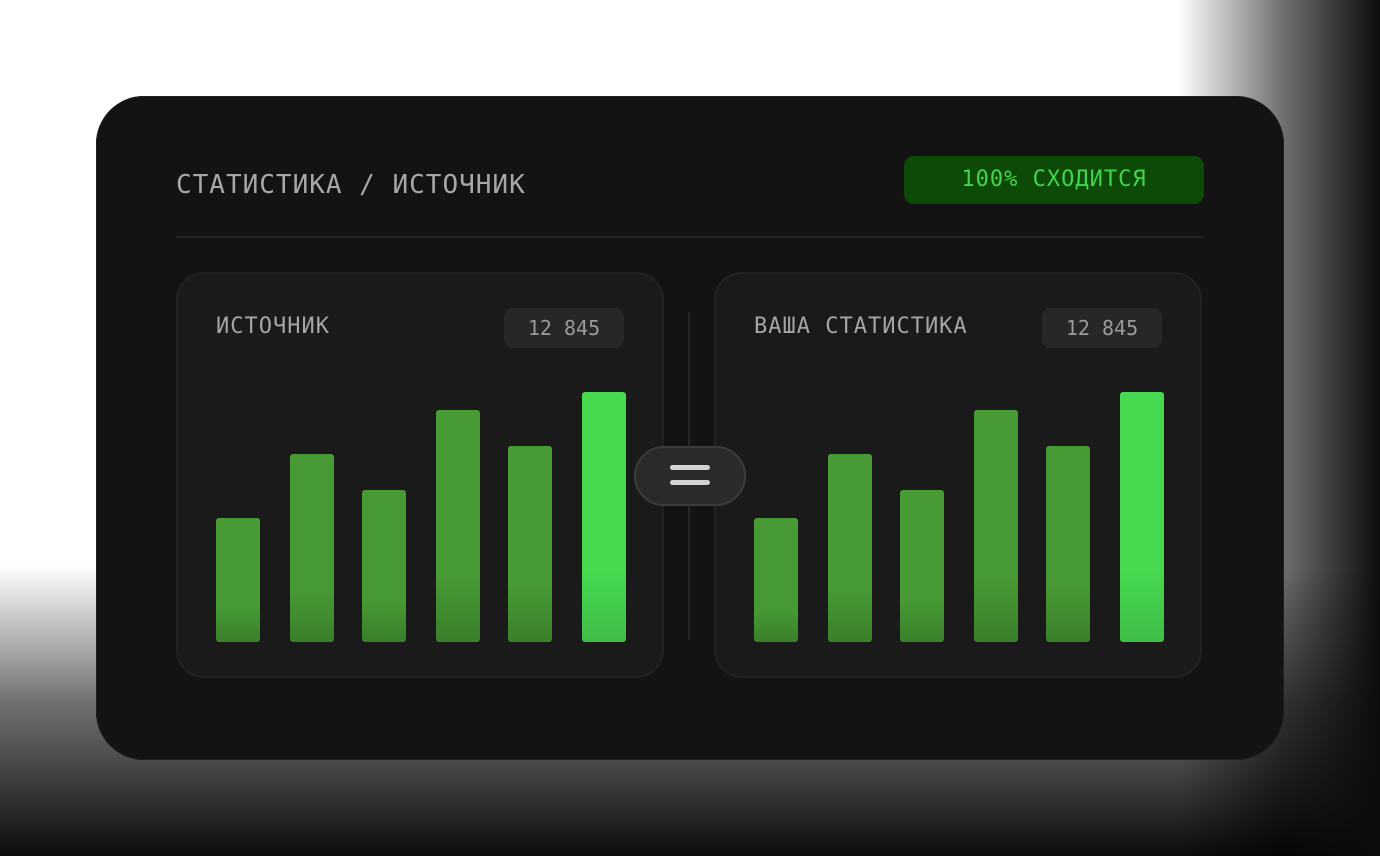  Describe the element at coordinates (1102, 328) in the screenshot. I see `your-stats-count-badge: 12 845` at that location.